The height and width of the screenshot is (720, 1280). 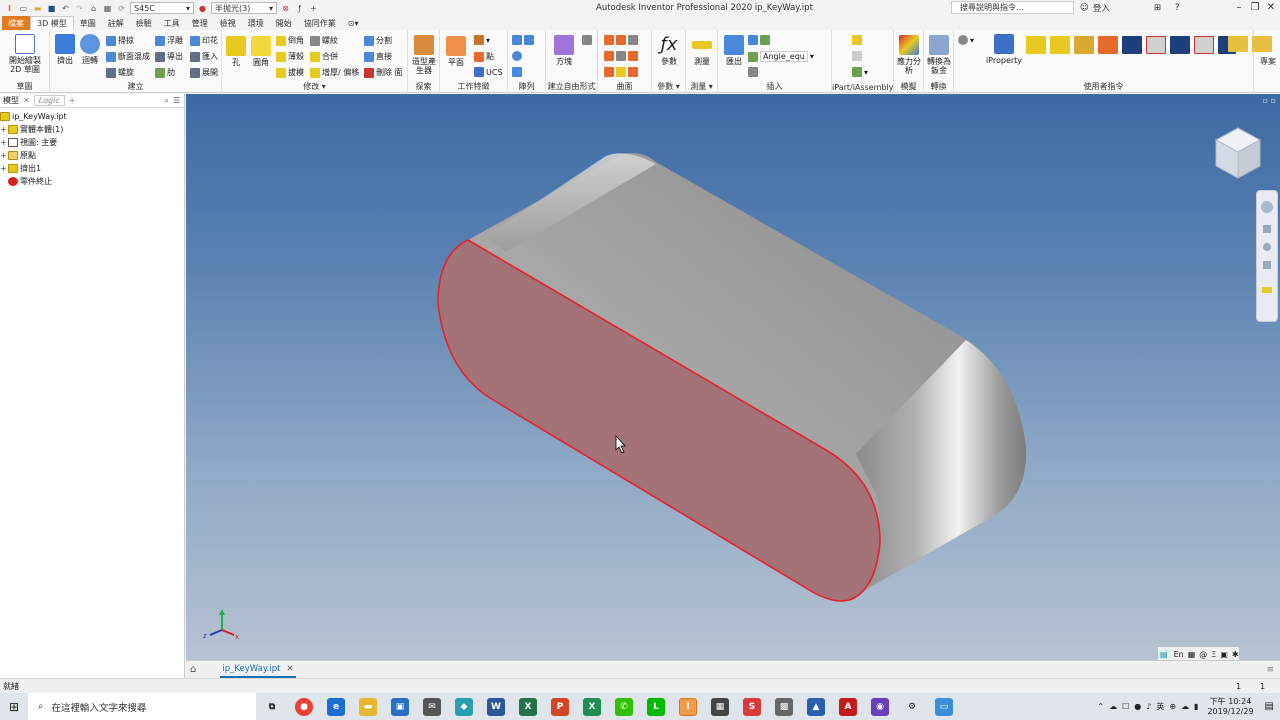 What do you see at coordinates (523, 40) in the screenshot?
I see `rect-pattern-button` at bounding box center [523, 40].